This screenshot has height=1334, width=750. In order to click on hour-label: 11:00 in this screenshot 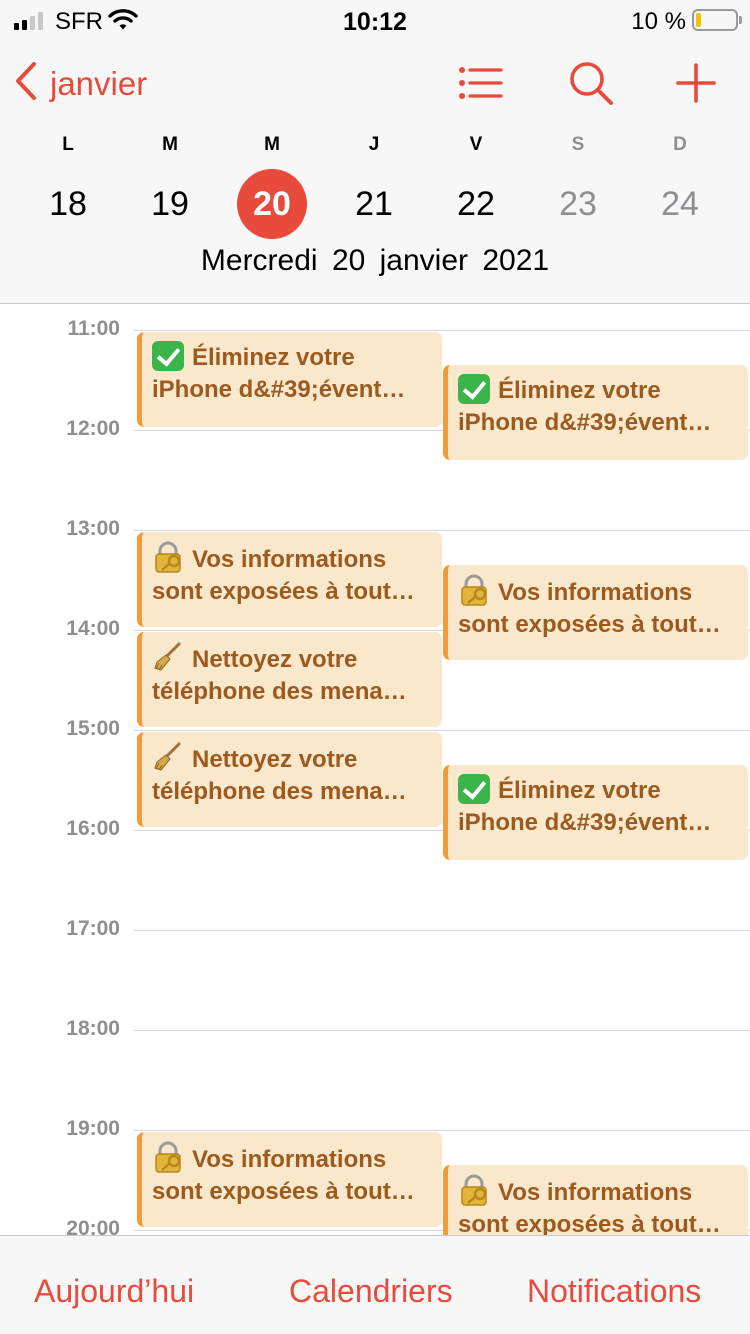, I will do `click(93, 328)`.